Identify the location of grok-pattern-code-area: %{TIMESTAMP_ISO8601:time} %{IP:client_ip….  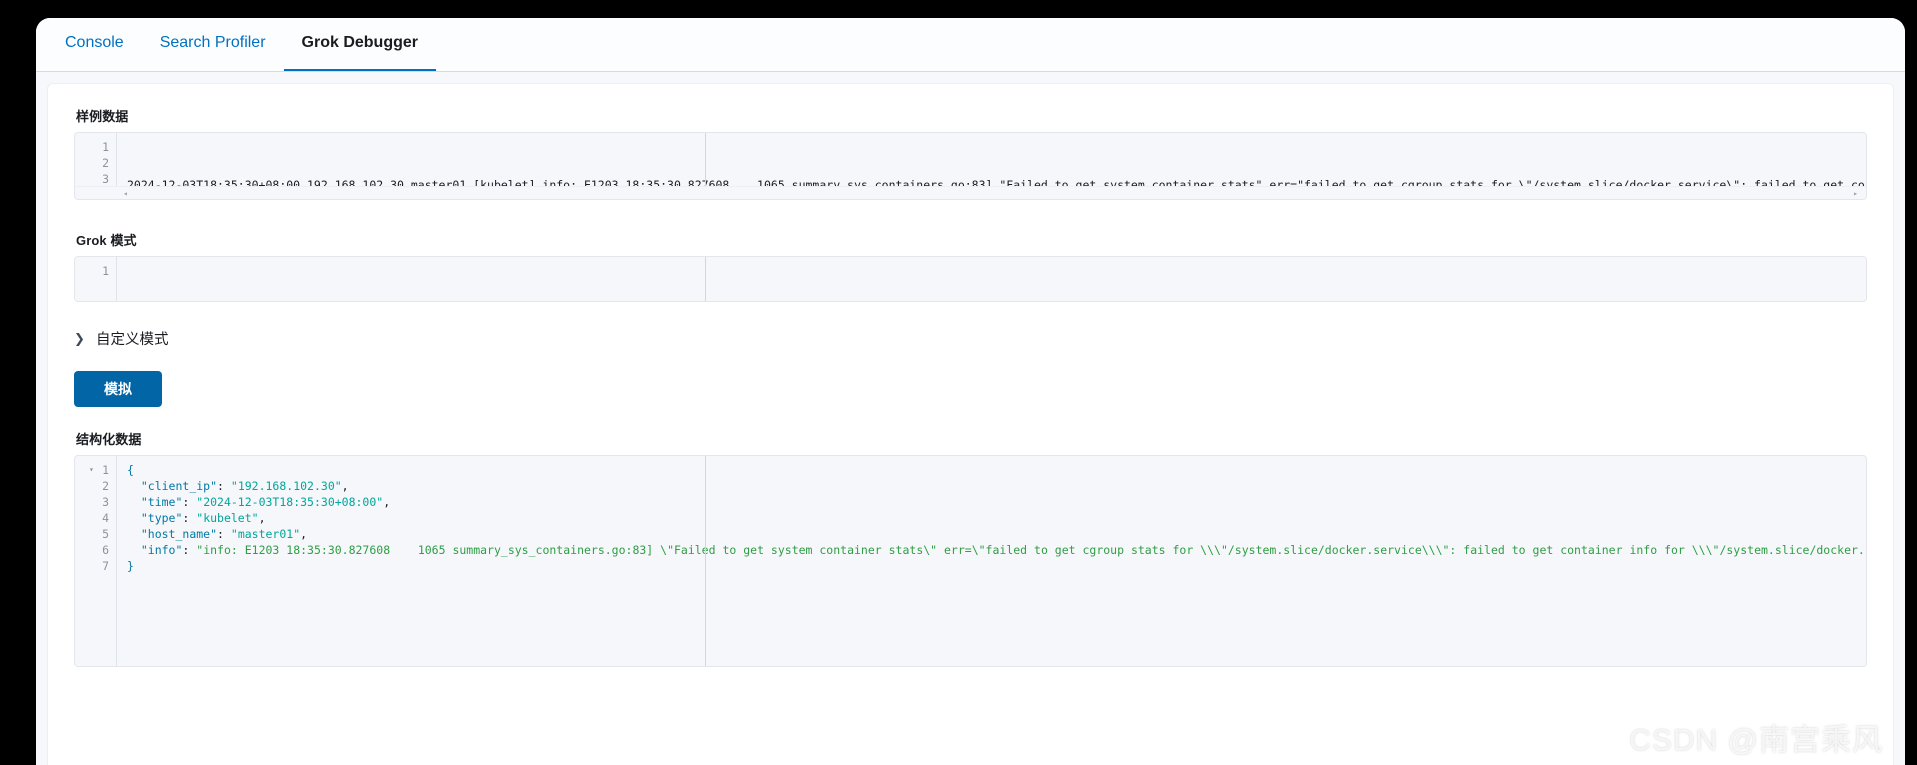
(991, 279).